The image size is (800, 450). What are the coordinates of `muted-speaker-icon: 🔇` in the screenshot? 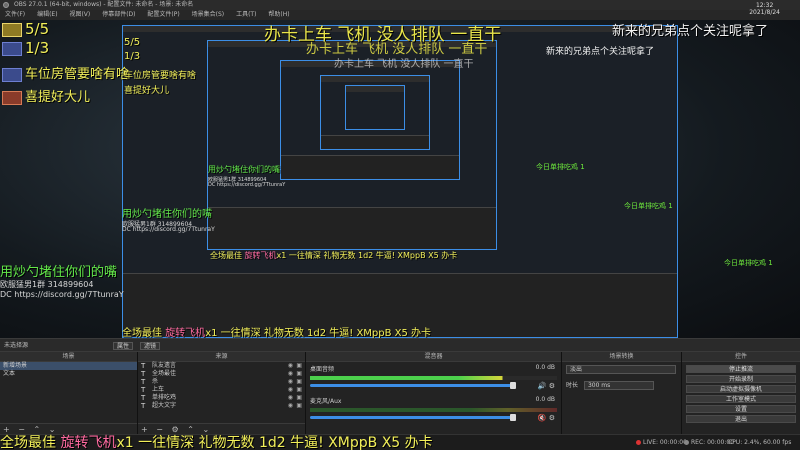 It's located at (542, 418).